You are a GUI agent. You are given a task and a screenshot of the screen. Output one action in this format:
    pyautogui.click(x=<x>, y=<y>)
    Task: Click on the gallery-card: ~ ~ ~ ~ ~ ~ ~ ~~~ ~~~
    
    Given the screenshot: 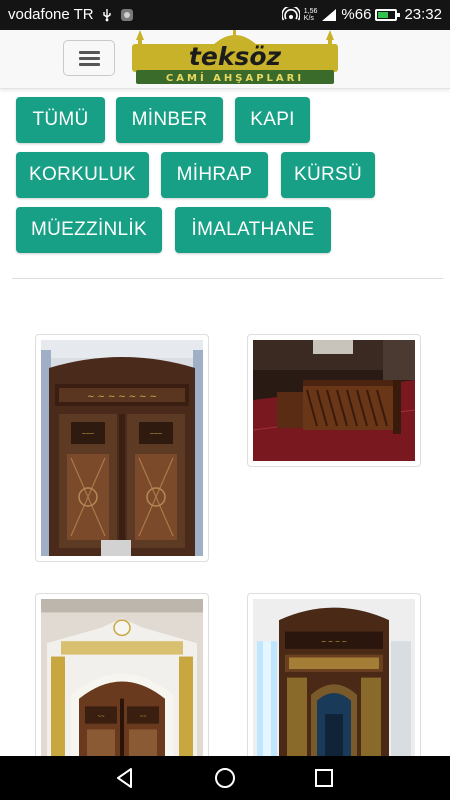 What is the action you would take?
    pyautogui.click(x=122, y=448)
    